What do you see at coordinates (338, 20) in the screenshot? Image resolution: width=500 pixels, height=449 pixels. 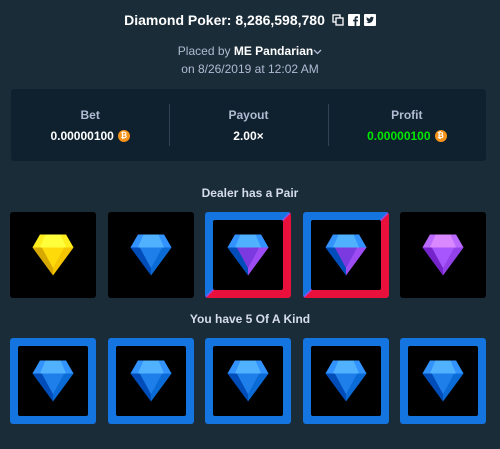 I see `copy-icon` at bounding box center [338, 20].